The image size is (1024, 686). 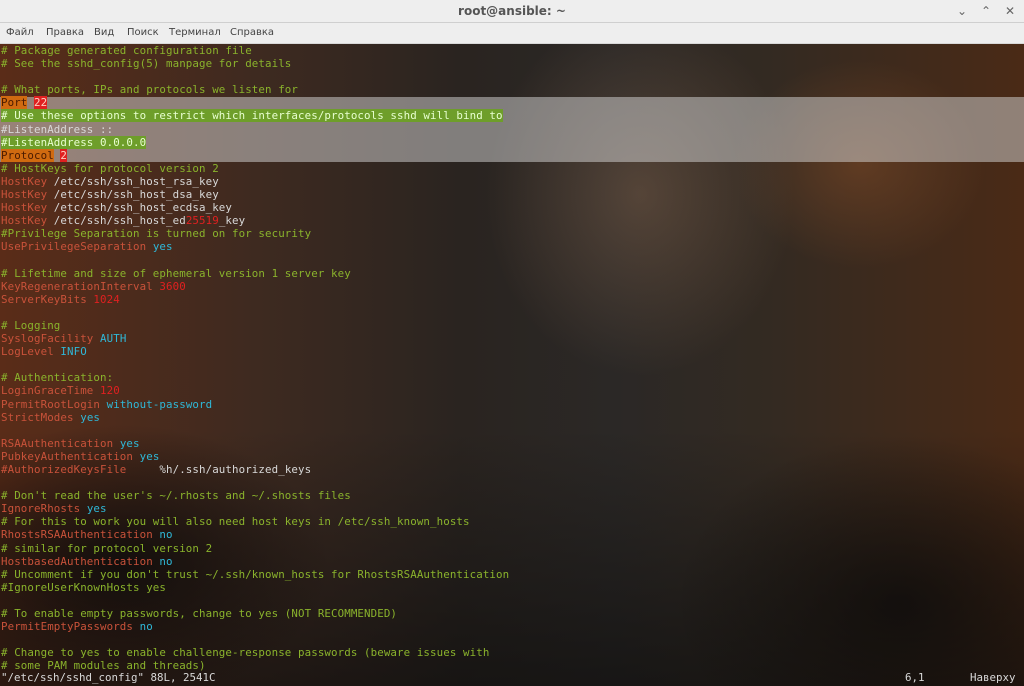 I want to click on code-token: ServerKeyBits, so click(x=44, y=299).